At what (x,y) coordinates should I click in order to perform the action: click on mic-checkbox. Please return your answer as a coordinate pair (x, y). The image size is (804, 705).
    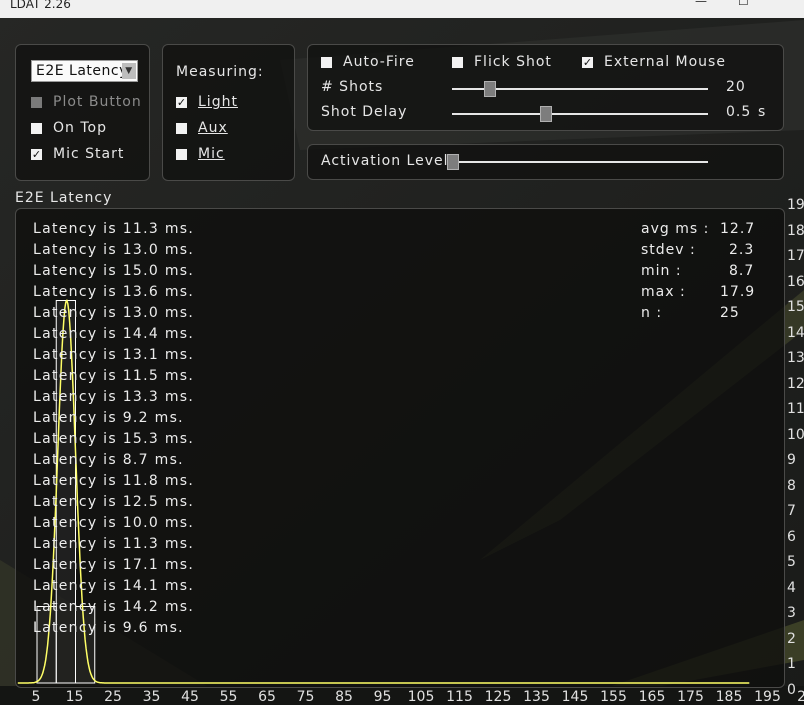
    Looking at the image, I should click on (181, 154).